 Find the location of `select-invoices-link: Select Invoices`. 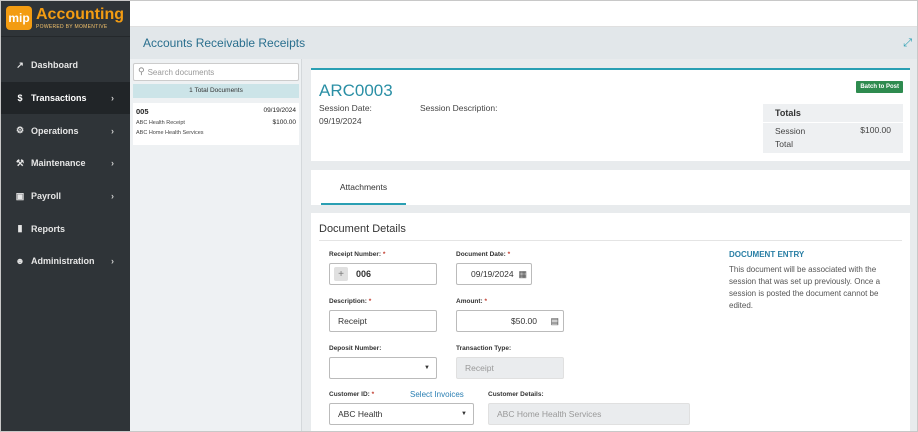

select-invoices-link: Select Invoices is located at coordinates (437, 394).